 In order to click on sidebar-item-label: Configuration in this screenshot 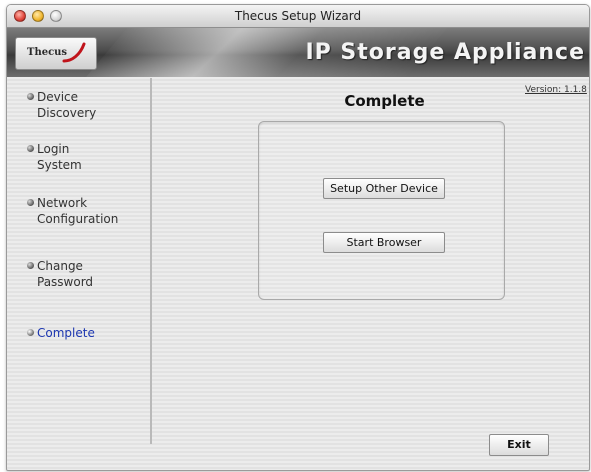, I will do `click(78, 219)`.